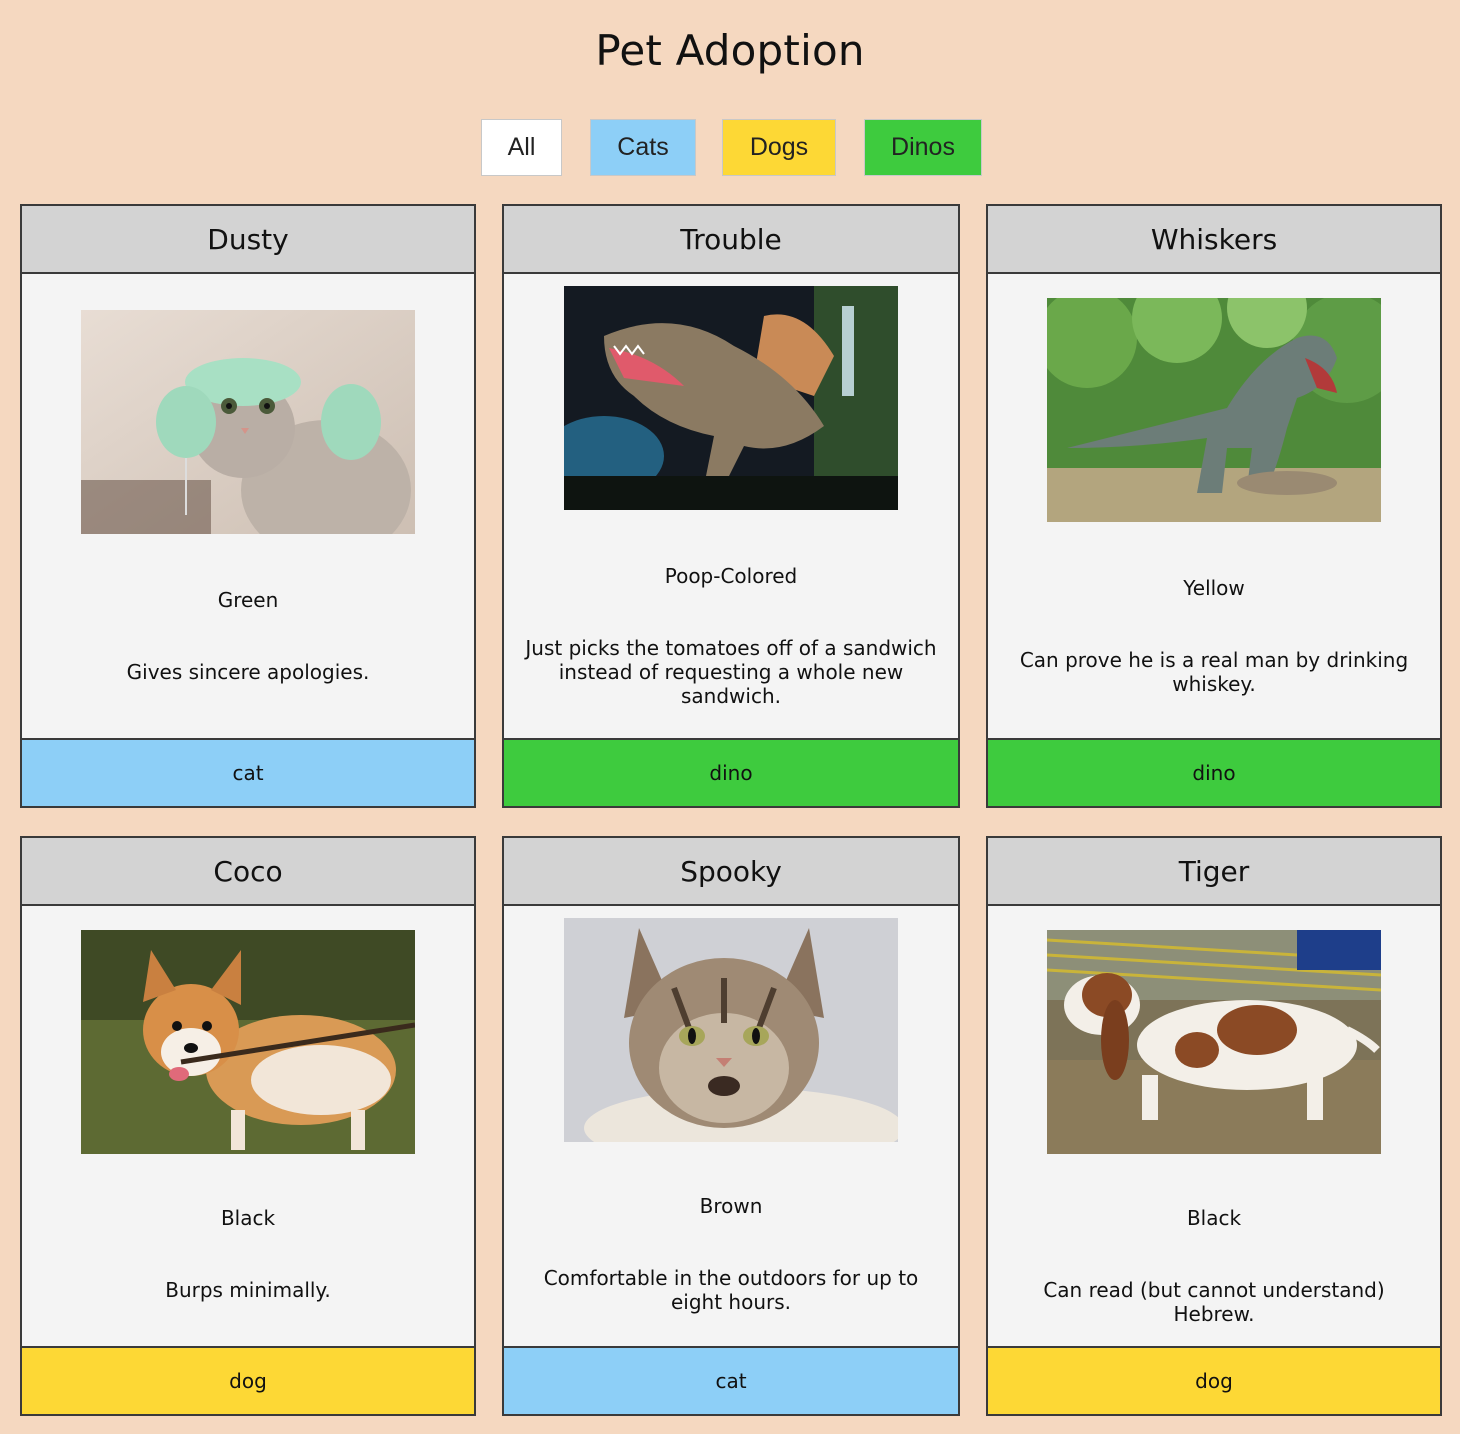 This screenshot has width=1460, height=1434. I want to click on pet-description: Burps minimally., so click(248, 1290).